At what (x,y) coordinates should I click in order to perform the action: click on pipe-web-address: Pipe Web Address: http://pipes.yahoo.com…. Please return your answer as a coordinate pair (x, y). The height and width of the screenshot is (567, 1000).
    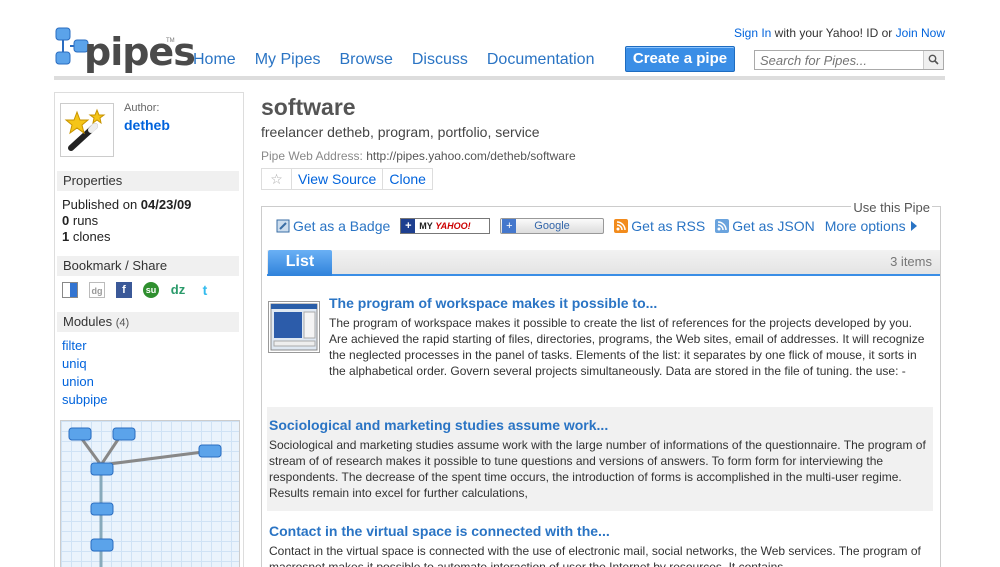
    Looking at the image, I should click on (418, 156).